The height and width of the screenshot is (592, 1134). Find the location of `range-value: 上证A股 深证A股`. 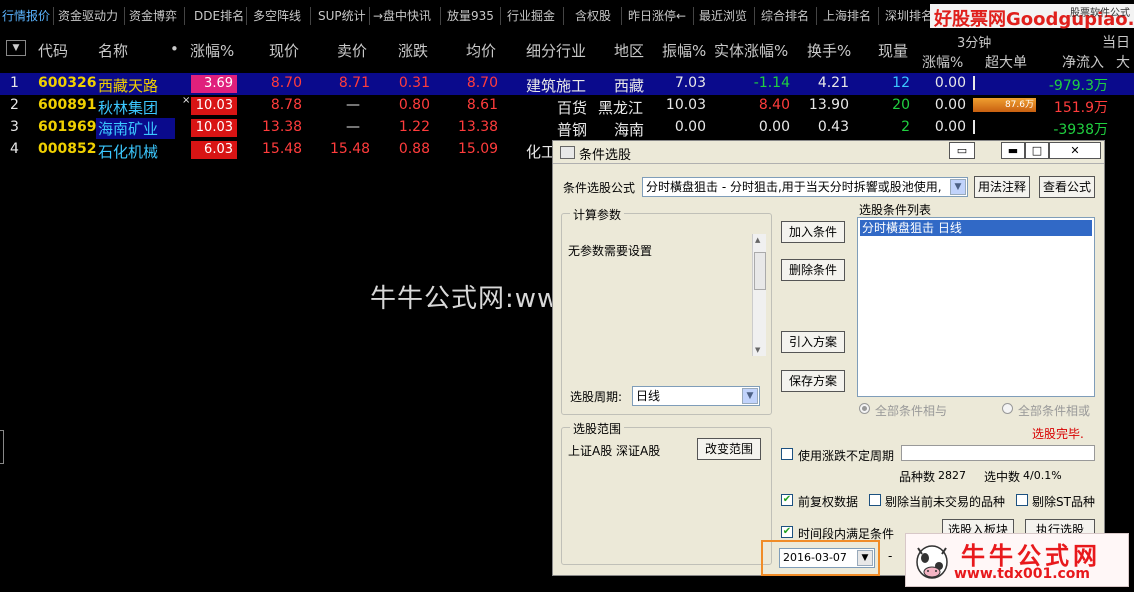

range-value: 上证A股 深证A股 is located at coordinates (614, 451).